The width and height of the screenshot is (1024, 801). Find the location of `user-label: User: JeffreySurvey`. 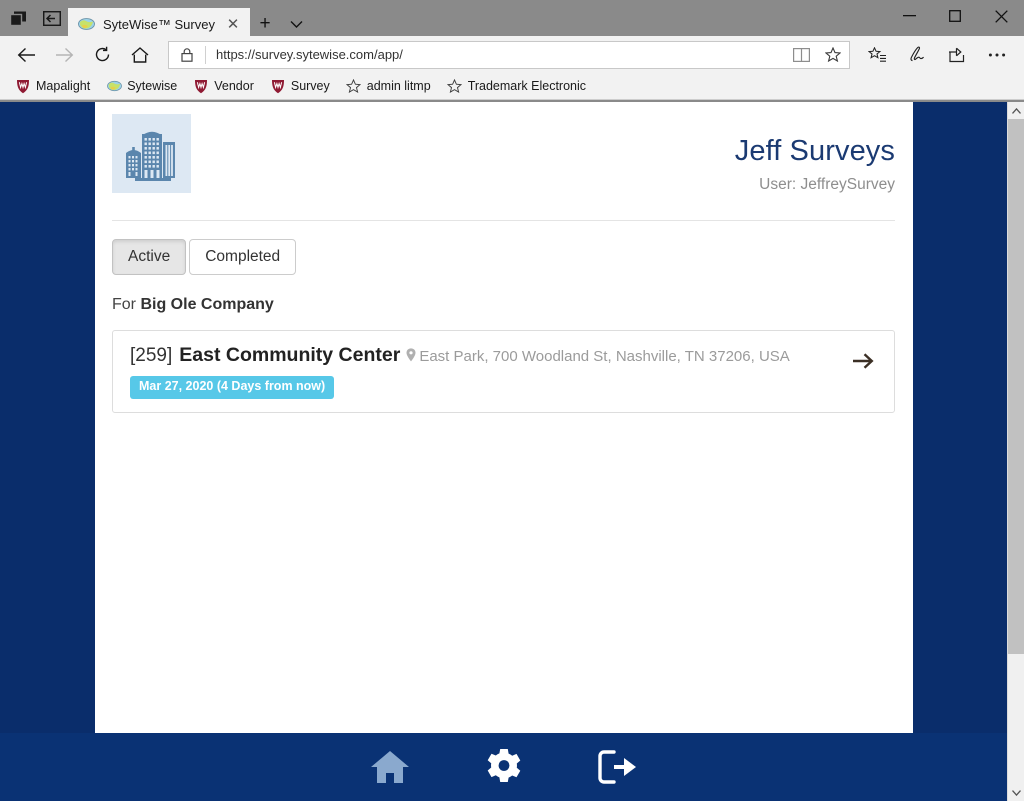

user-label: User: JeffreySurvey is located at coordinates (827, 184).